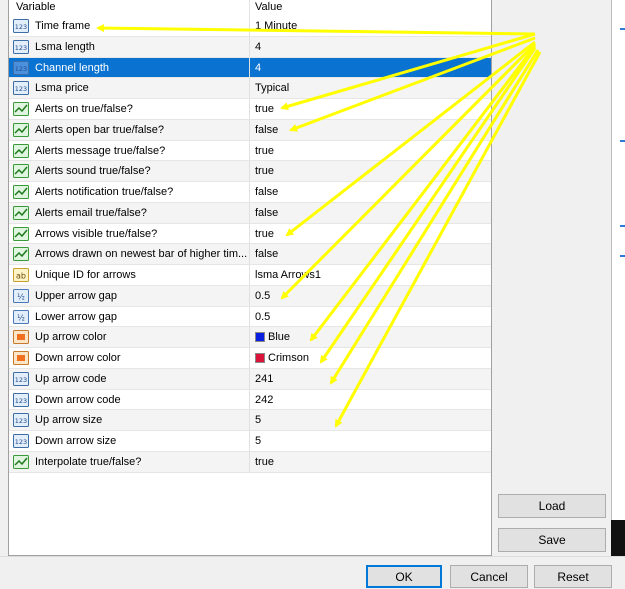 The width and height of the screenshot is (625, 589). What do you see at coordinates (84, 109) in the screenshot?
I see `parameter-name: Alerts on true/false?` at bounding box center [84, 109].